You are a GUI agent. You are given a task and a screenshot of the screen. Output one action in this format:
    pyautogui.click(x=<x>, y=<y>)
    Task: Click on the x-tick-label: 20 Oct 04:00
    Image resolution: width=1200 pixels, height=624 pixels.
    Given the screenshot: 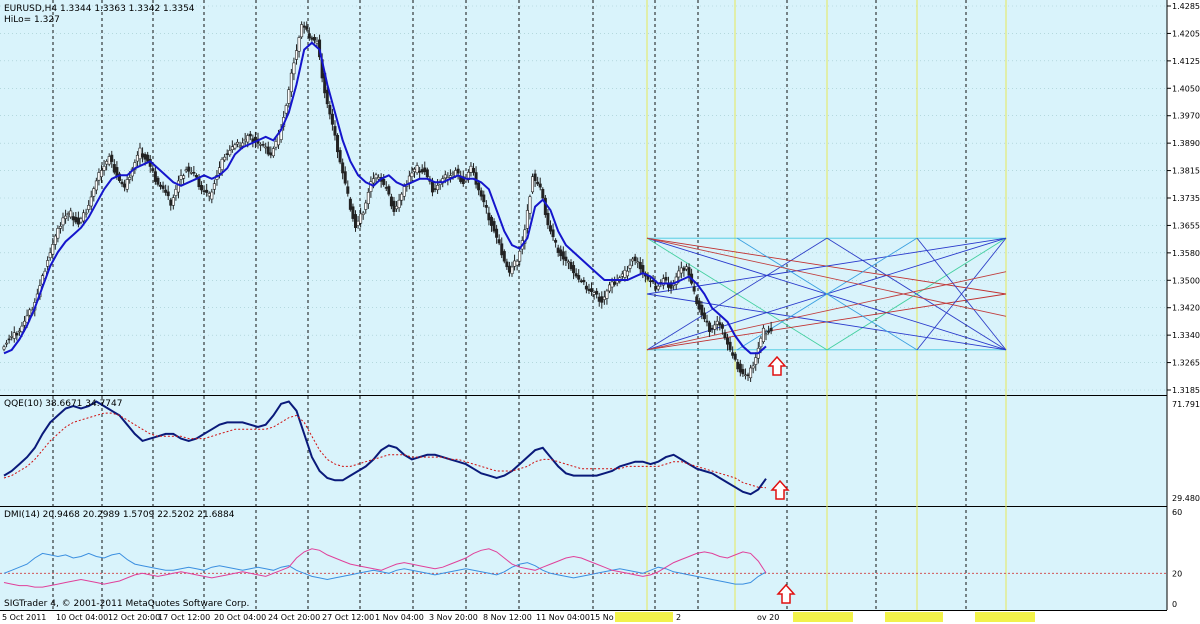 What is the action you would take?
    pyautogui.click(x=240, y=617)
    